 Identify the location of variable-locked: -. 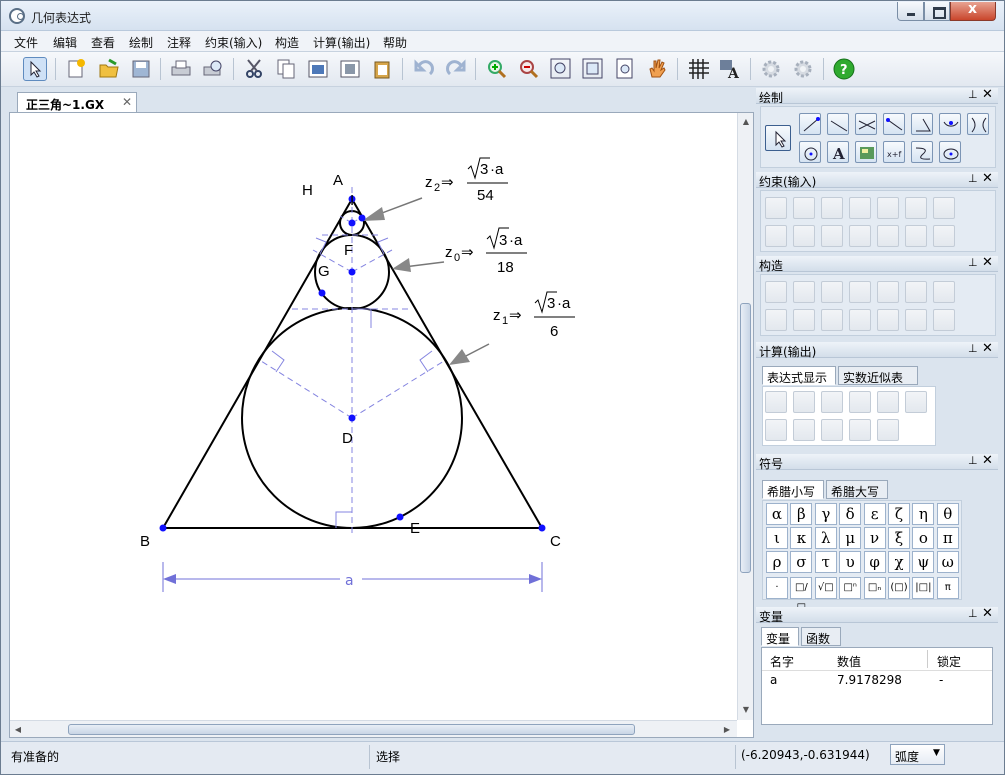
(941, 680).